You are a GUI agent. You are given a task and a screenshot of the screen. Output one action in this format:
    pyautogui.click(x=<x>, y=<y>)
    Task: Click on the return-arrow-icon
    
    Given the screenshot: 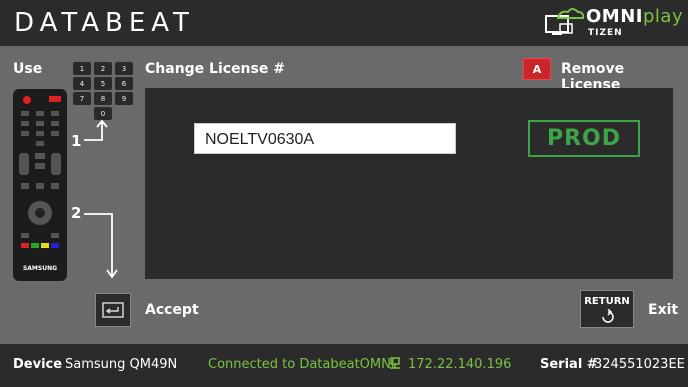 What is the action you would take?
    pyautogui.click(x=608, y=316)
    